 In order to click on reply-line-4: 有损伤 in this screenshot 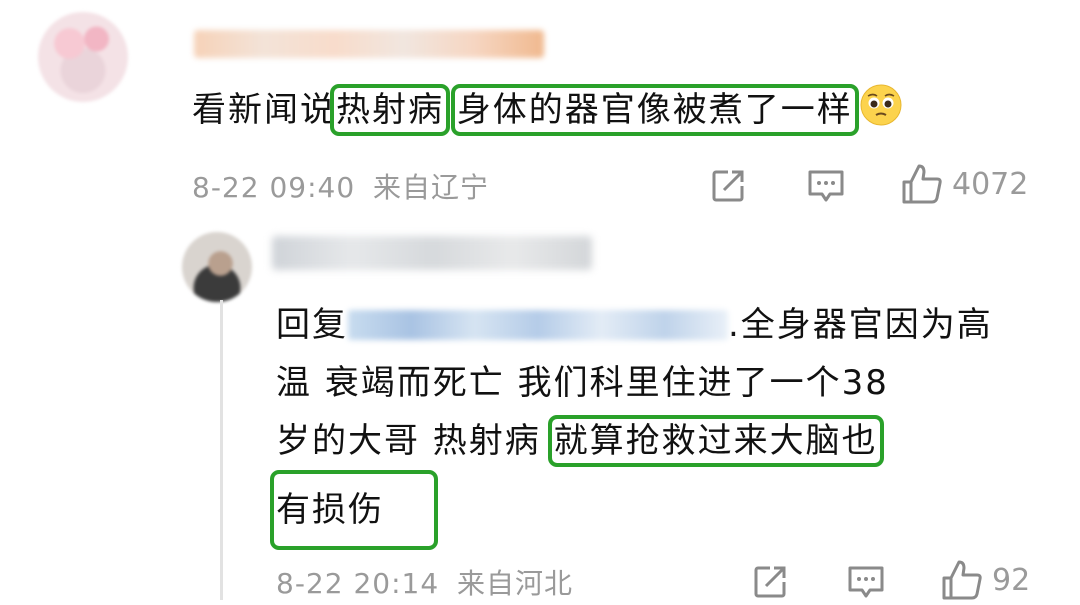, I will do `click(668, 510)`.